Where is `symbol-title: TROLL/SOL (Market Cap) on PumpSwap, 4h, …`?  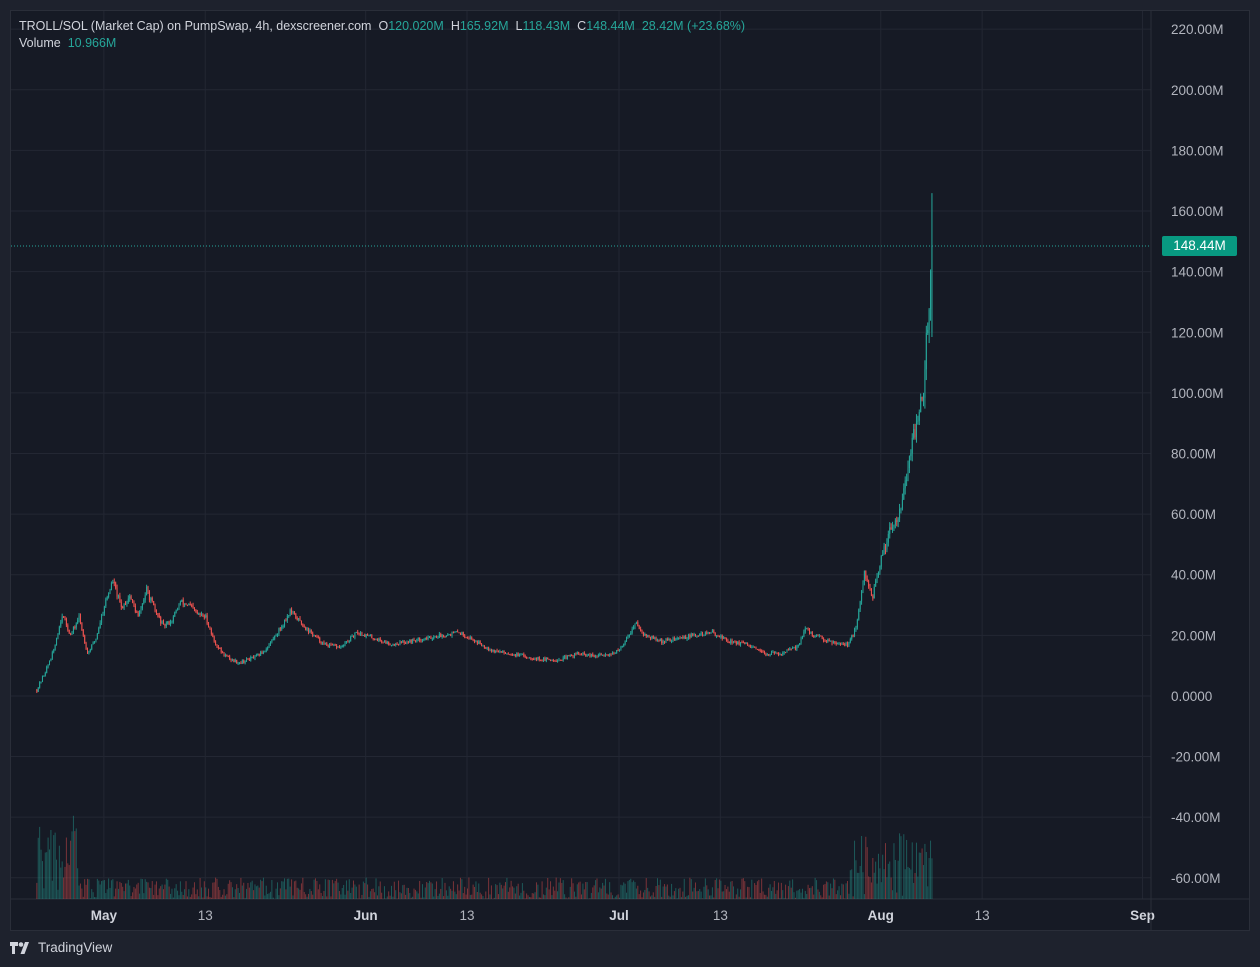
symbol-title: TROLL/SOL (Market Cap) on PumpSwap, 4h, … is located at coordinates (195, 26).